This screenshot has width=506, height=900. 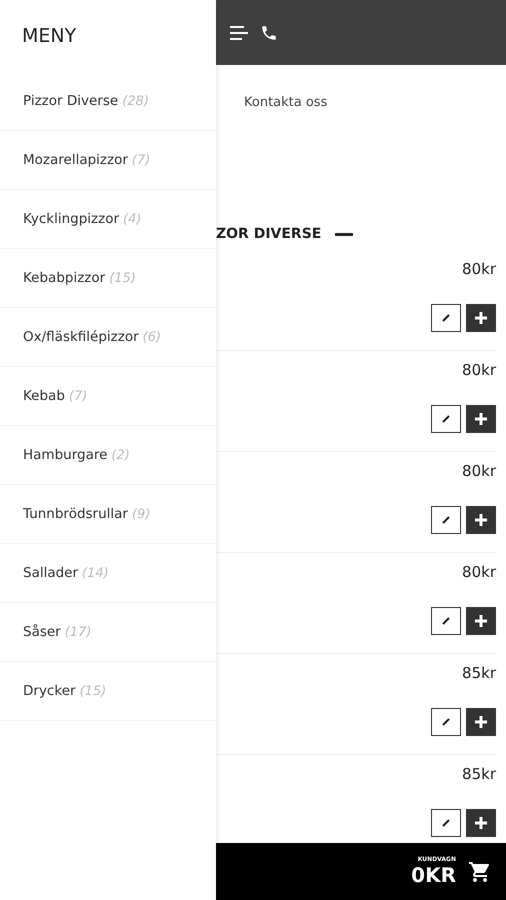 I want to click on menu-item: Mozarellapizzor (7), so click(x=108, y=160).